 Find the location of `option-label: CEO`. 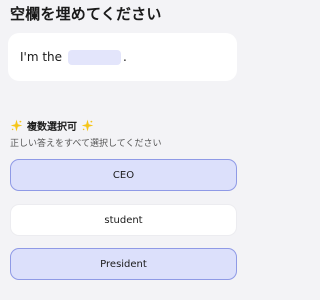

option-label: CEO is located at coordinates (123, 175).